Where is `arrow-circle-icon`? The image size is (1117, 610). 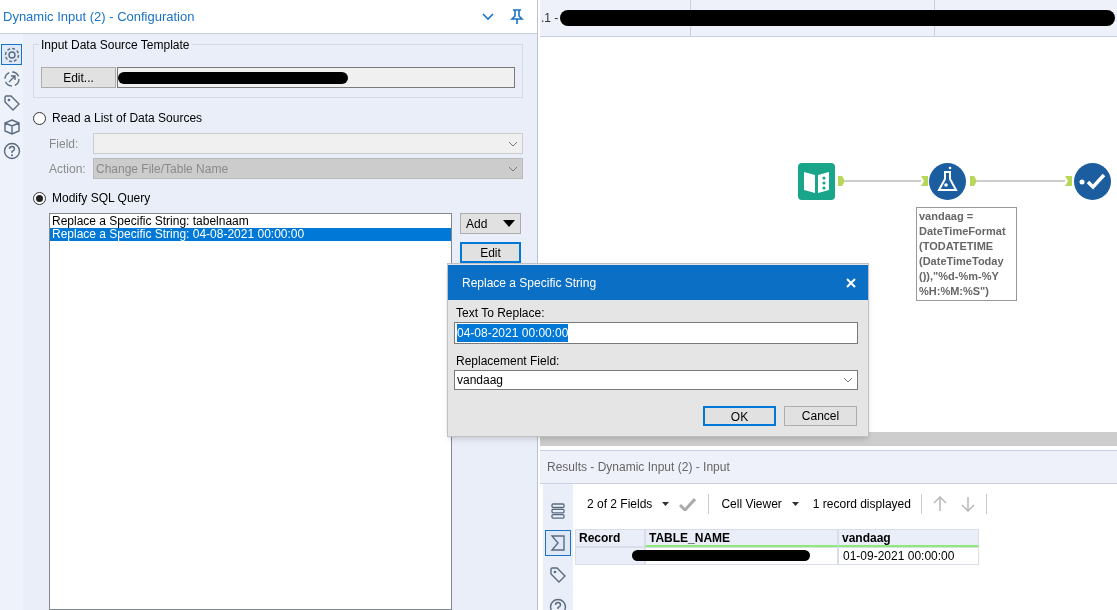
arrow-circle-icon is located at coordinates (11, 78).